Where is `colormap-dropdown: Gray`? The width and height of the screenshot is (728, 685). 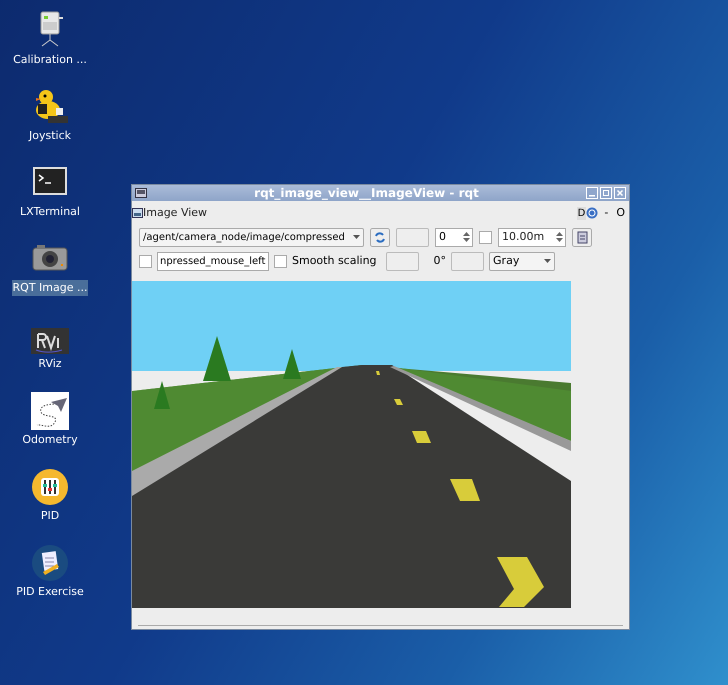
colormap-dropdown: Gray is located at coordinates (522, 261).